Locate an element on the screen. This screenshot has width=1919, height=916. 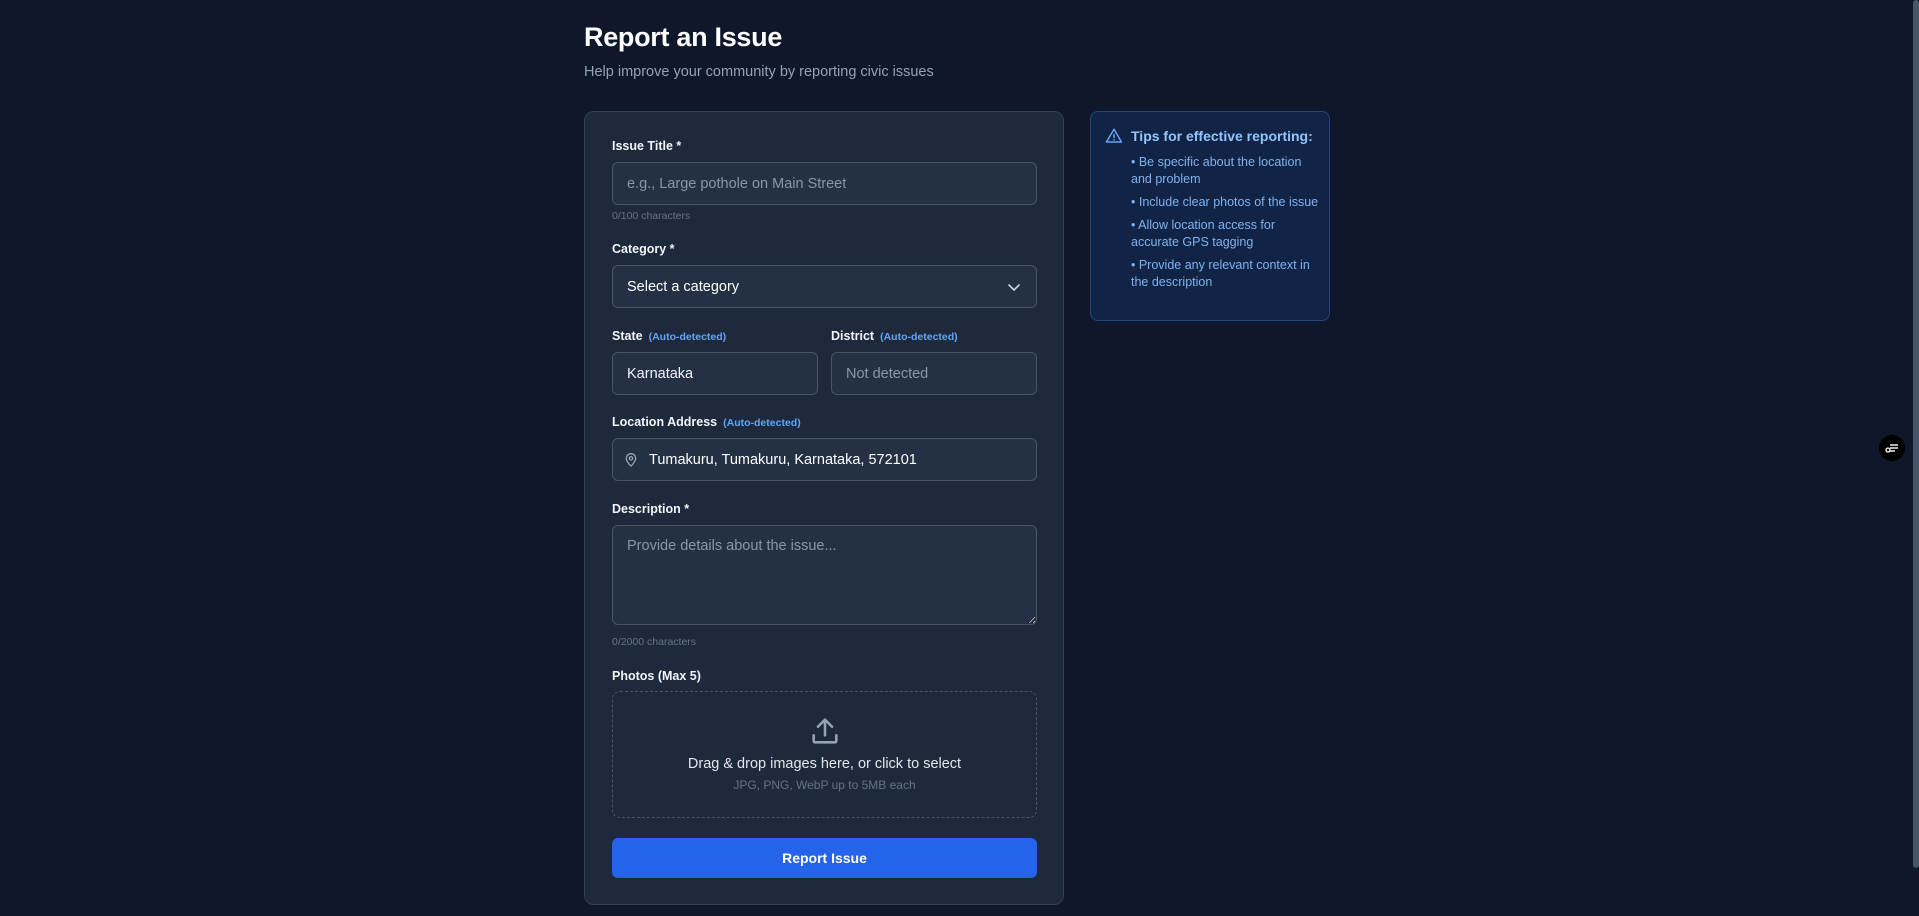
issue-title-counter: 0/100 characters is located at coordinates (651, 216).